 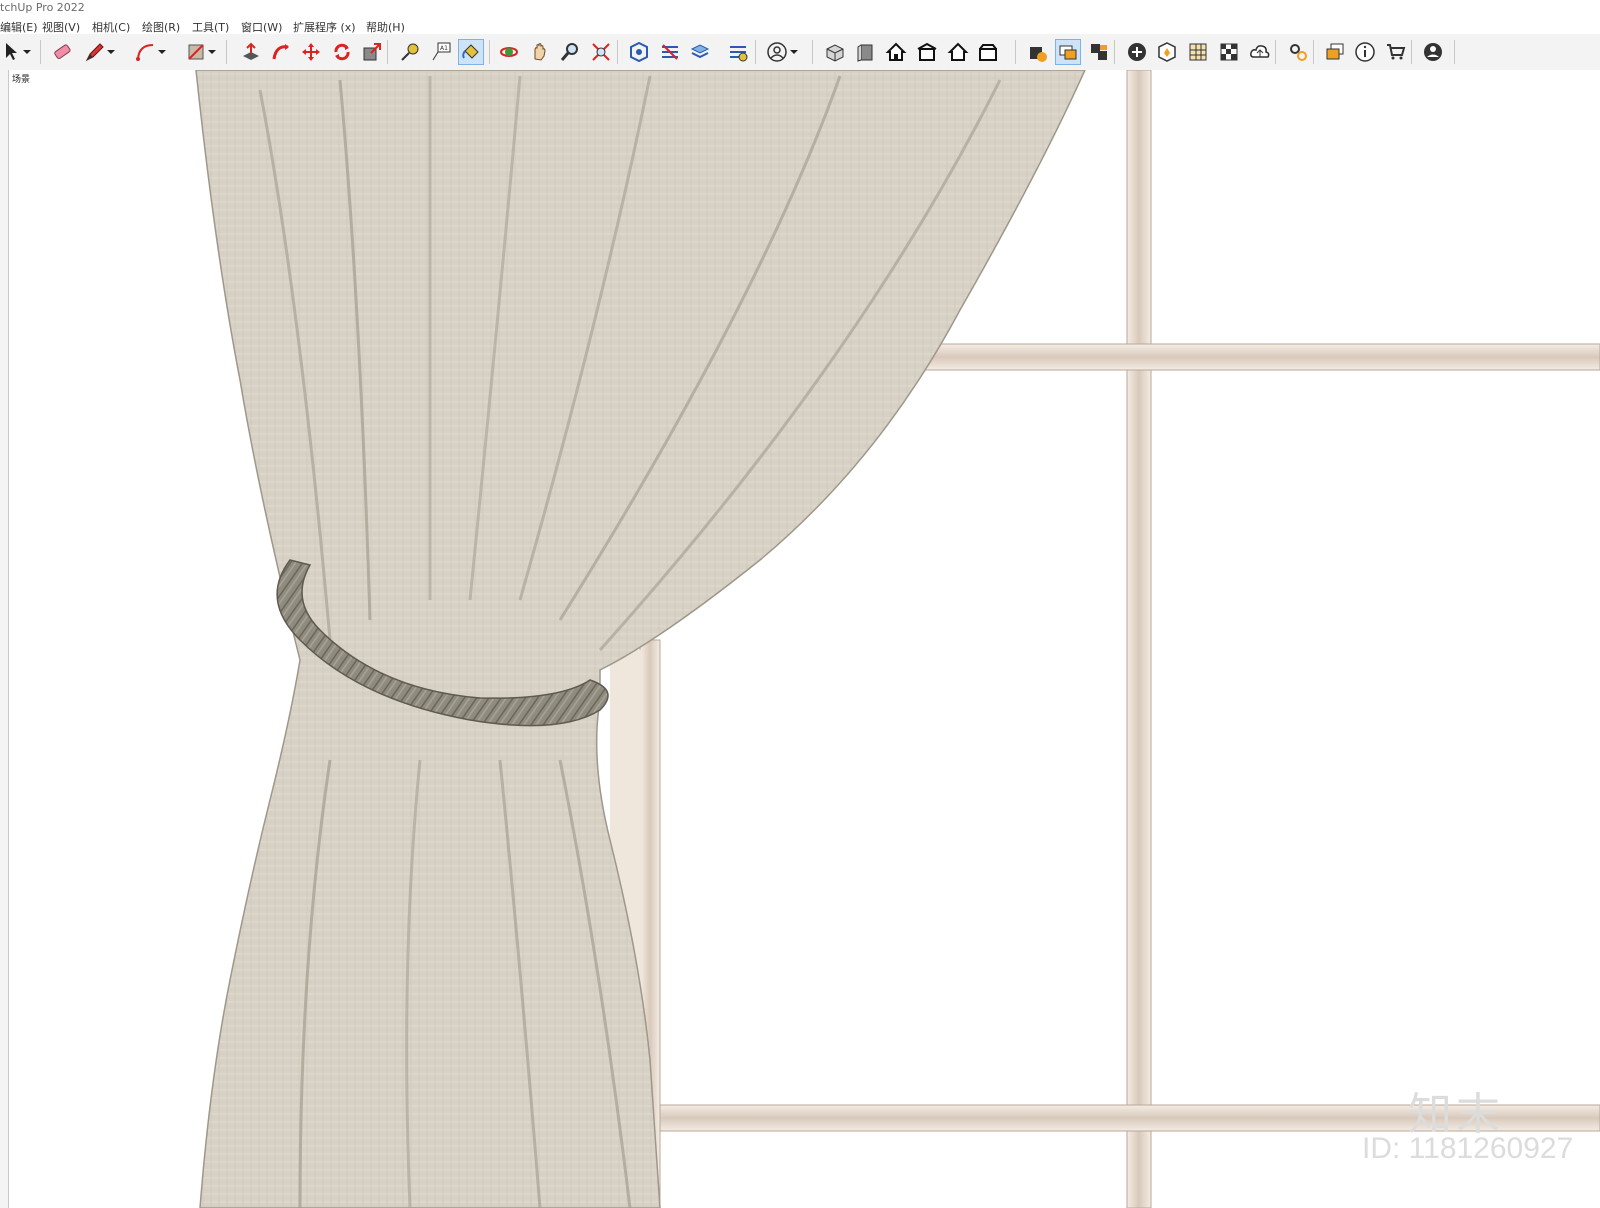 What do you see at coordinates (410, 52) in the screenshot?
I see `tape-measure-icon` at bounding box center [410, 52].